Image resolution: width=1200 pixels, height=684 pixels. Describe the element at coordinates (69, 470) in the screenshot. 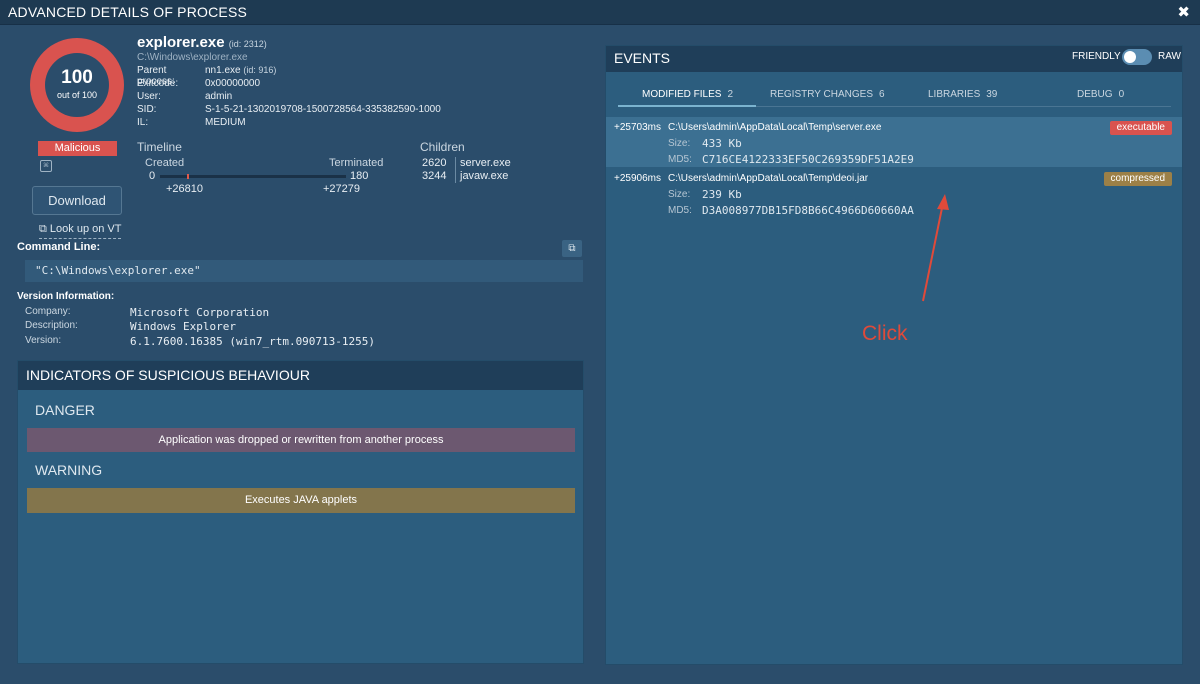

I see `warning-title: WARNING` at that location.